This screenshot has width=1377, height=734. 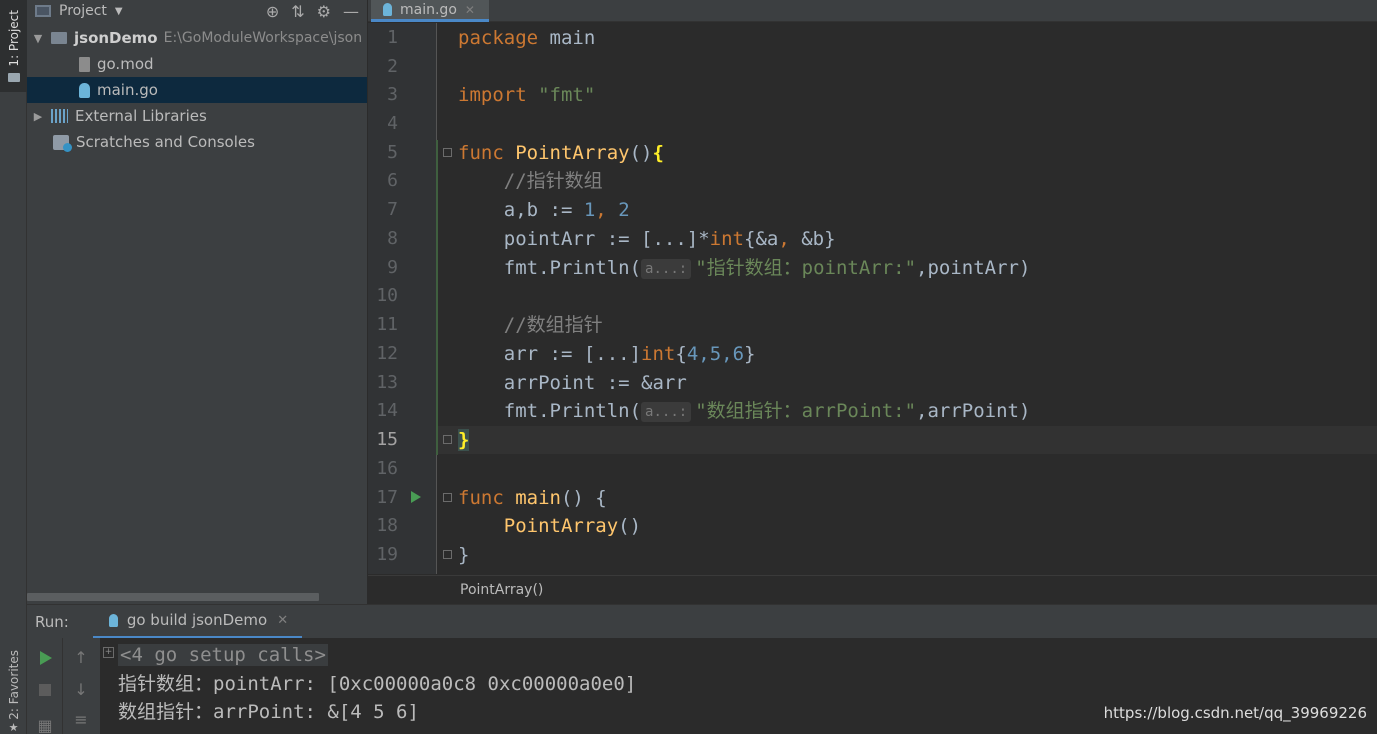 I want to click on collapse-all-icon: ⇅, so click(x=297, y=11).